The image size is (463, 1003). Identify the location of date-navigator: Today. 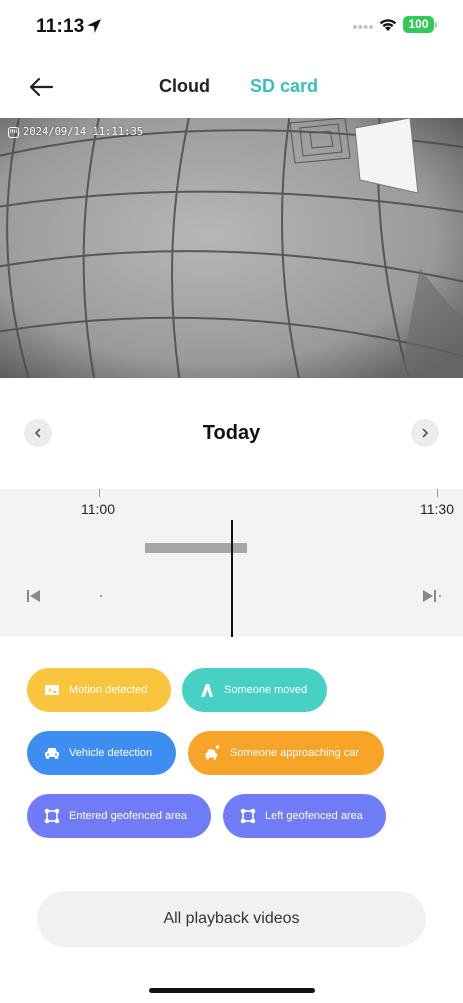
(231, 434).